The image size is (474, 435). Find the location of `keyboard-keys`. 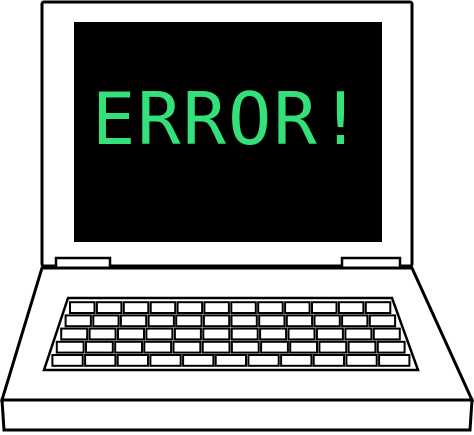

keyboard-keys is located at coordinates (231, 334).